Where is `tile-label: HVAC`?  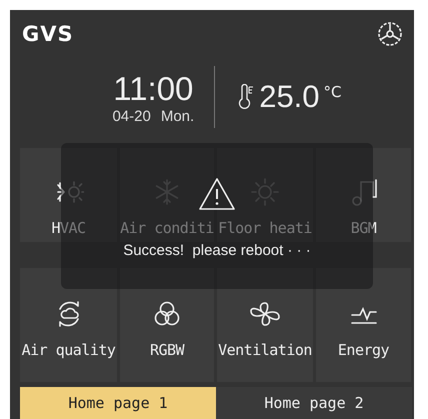
tile-label: HVAC is located at coordinates (68, 228).